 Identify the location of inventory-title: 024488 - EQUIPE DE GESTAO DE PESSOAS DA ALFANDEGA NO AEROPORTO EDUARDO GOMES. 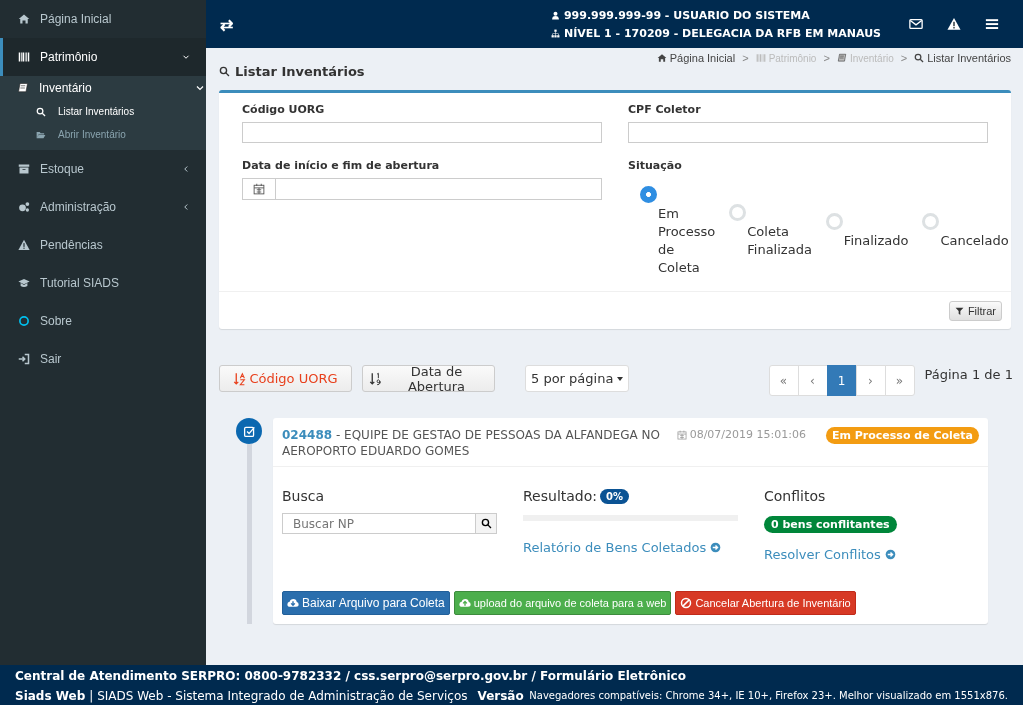
(471, 443).